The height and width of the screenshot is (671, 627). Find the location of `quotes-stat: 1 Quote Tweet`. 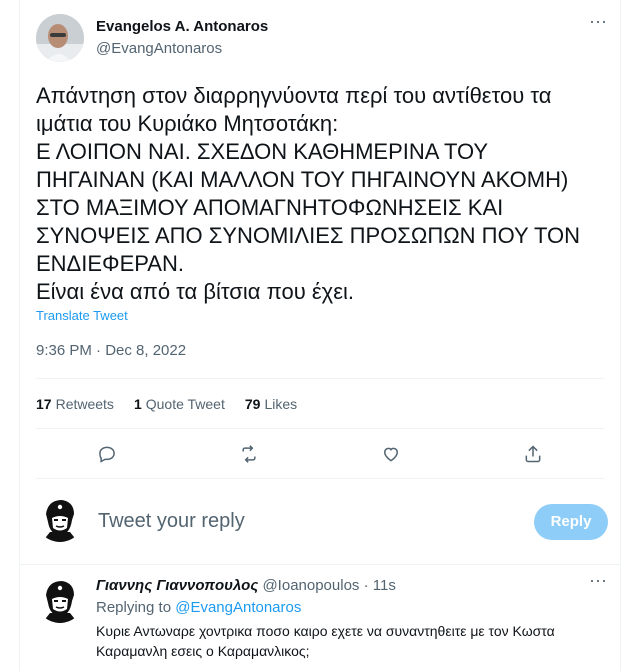

quotes-stat: 1 Quote Tweet is located at coordinates (179, 404).